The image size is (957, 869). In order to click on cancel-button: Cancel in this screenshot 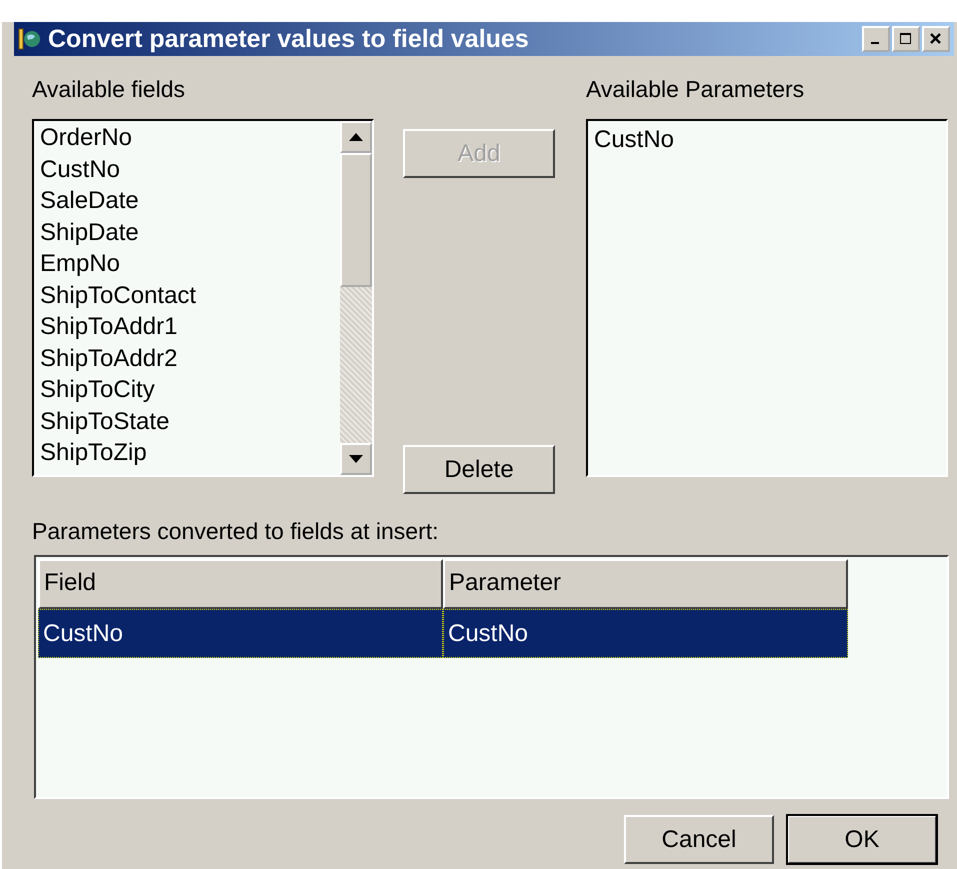, I will do `click(699, 839)`.